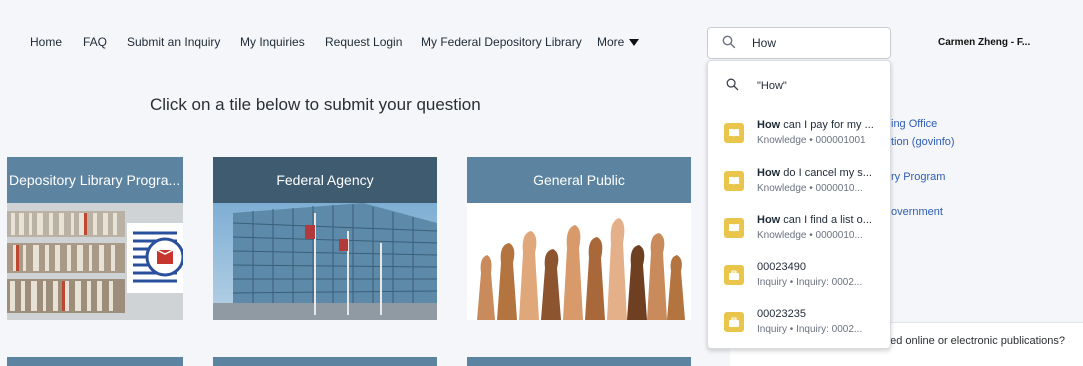 This screenshot has width=1083, height=366. Describe the element at coordinates (325, 261) in the screenshot. I see `federal-building-image` at that location.